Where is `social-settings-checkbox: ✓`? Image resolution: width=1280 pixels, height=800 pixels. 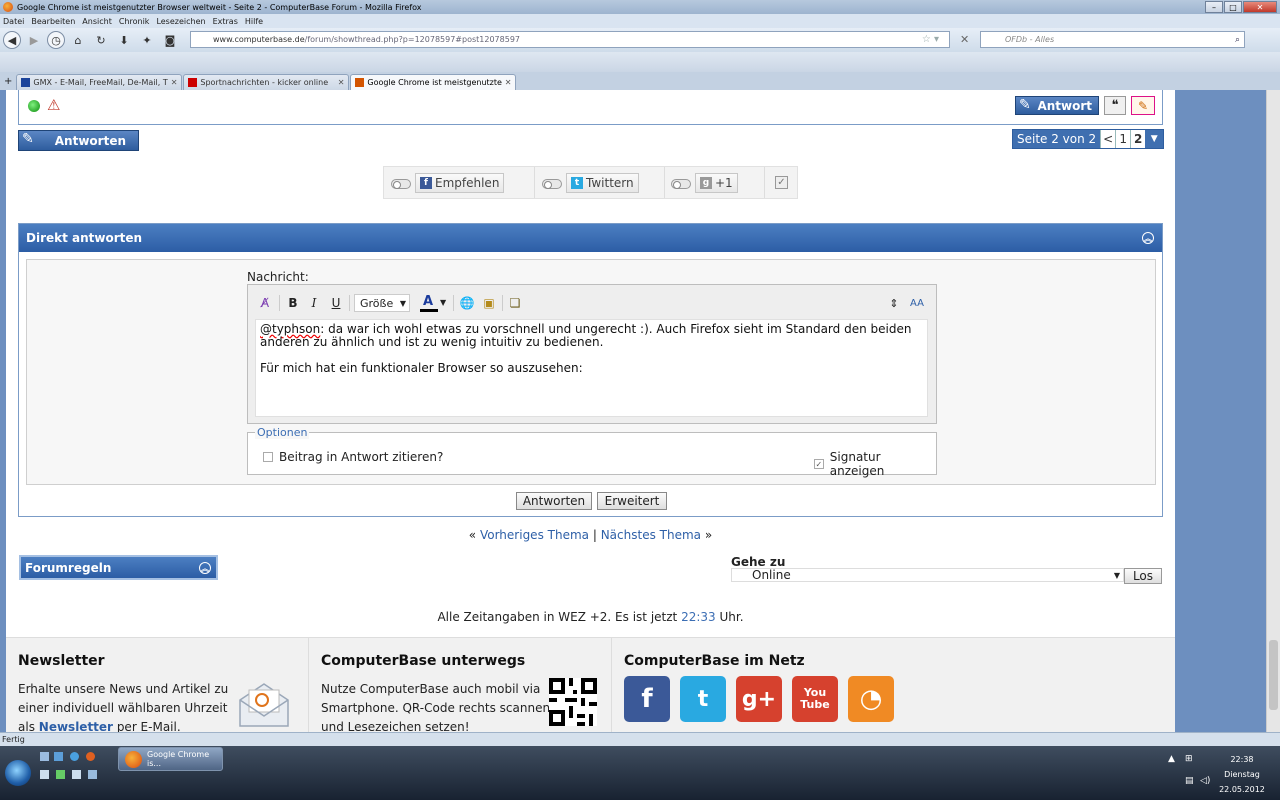
social-settings-checkbox: ✓ is located at coordinates (781, 182).